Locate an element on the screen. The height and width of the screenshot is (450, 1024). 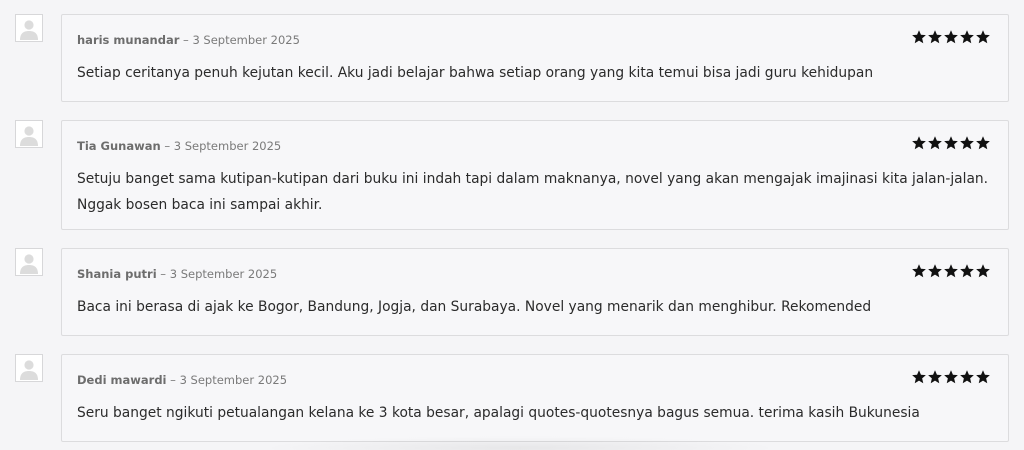
review-author: Tia Gunawan is located at coordinates (119, 146).